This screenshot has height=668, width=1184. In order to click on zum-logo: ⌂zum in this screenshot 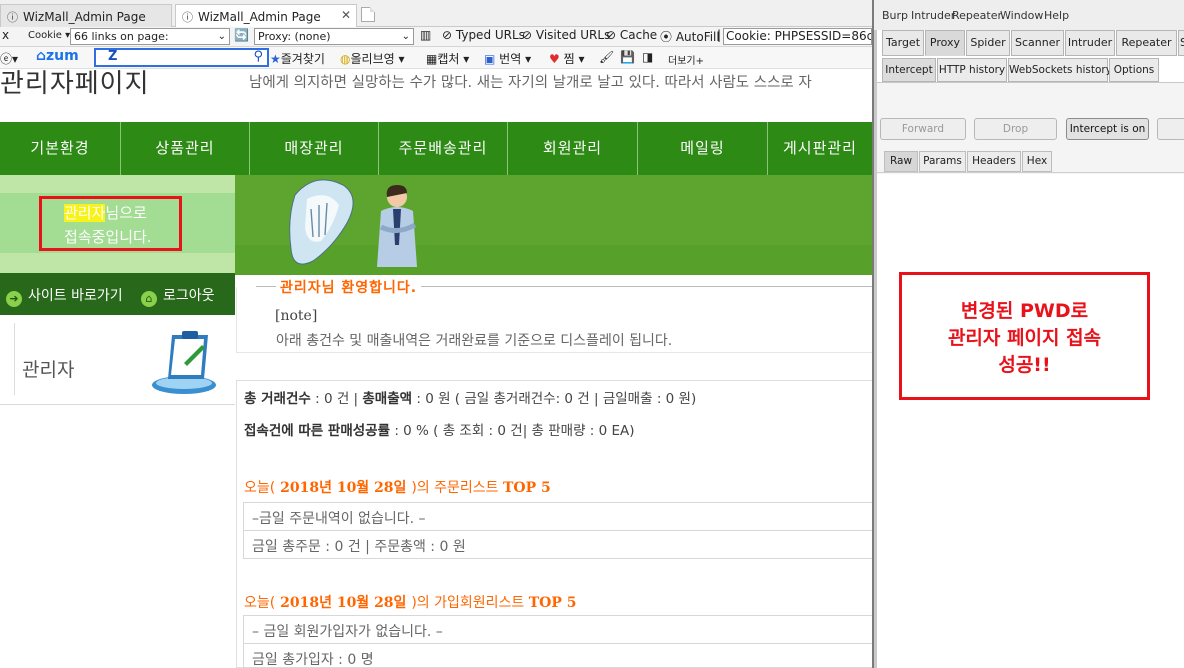, I will do `click(57, 56)`.